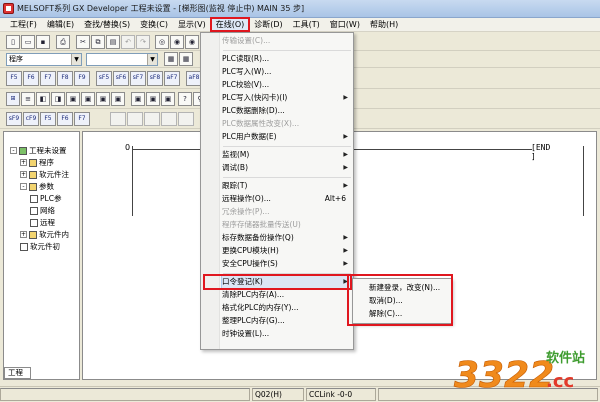 Image resolution: width=600 pixels, height=402 pixels. I want to click on tree-item: PLC参, so click(45, 198).